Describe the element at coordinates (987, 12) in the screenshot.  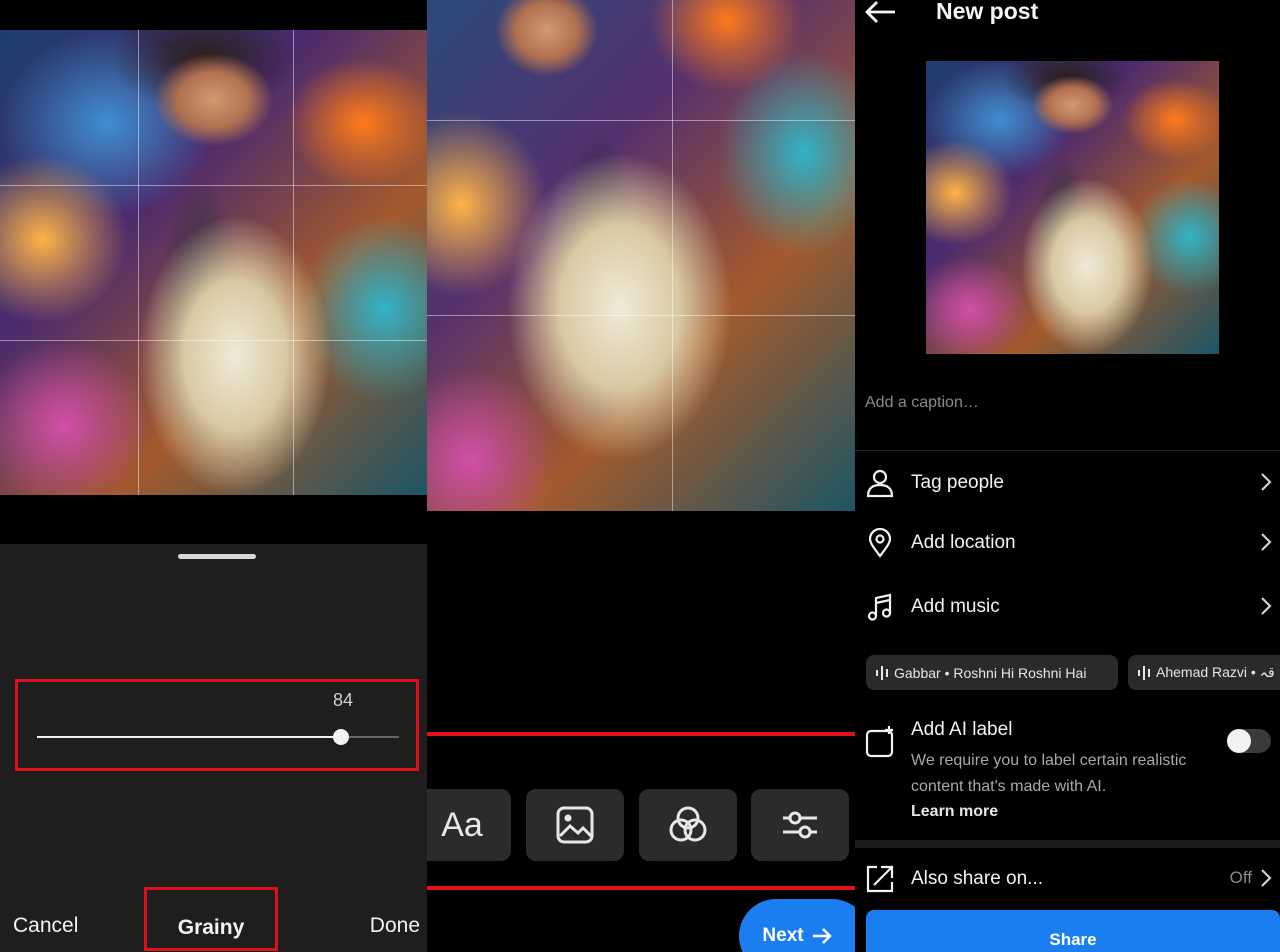
I see `page-title: New post` at that location.